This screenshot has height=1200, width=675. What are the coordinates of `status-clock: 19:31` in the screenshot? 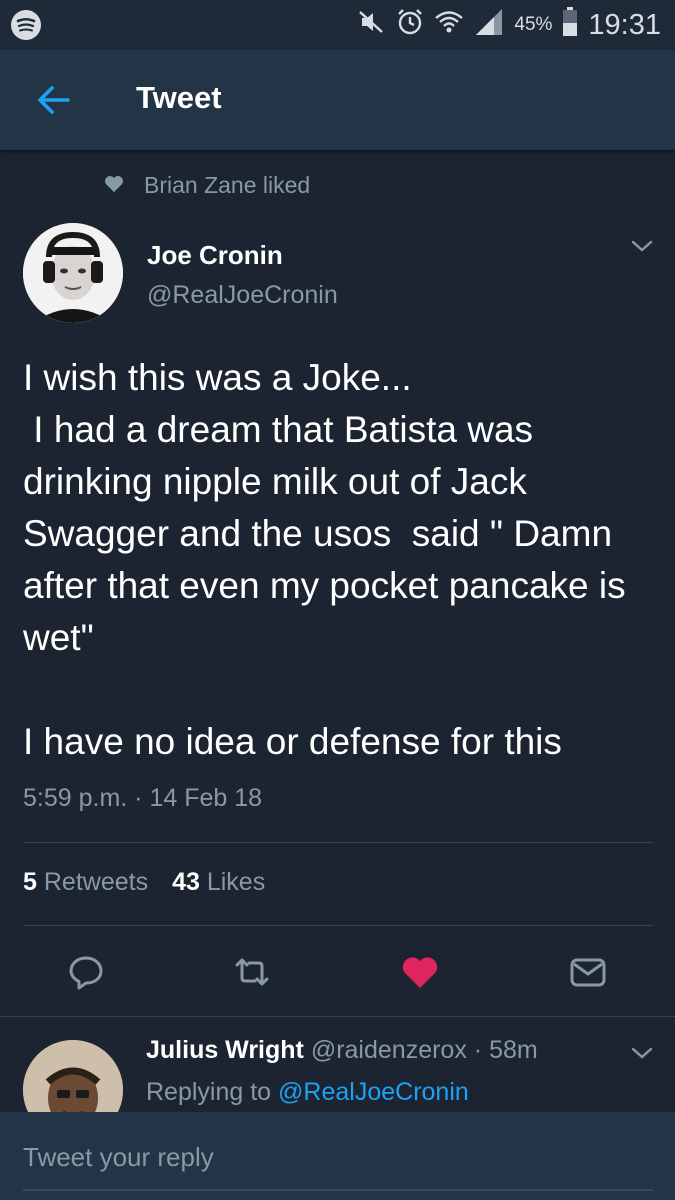 It's located at (624, 24).